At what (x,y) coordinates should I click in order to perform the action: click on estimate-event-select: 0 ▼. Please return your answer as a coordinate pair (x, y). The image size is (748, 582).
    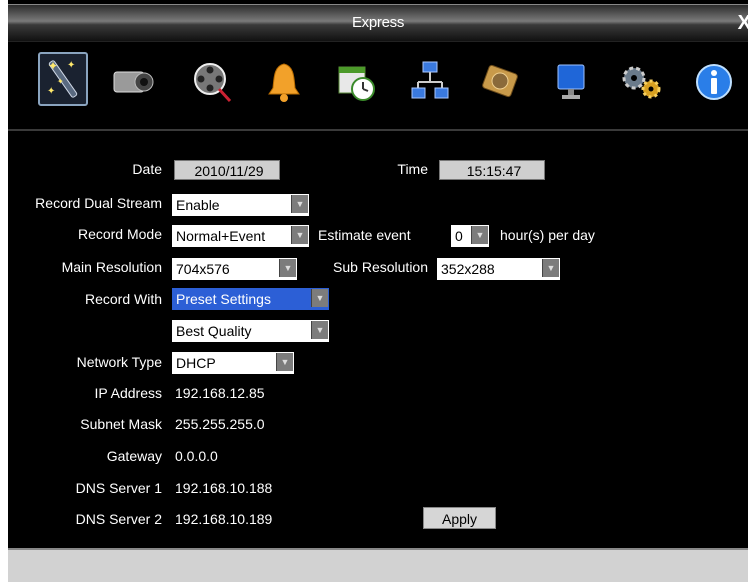
    Looking at the image, I should click on (470, 236).